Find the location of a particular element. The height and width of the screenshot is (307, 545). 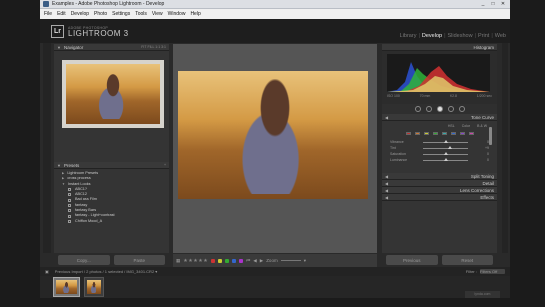

develop-toolbar: ▦ ★★★★★ ⏮ ◀ ▶ Zoom ▾ is located at coordinates (275, 260).